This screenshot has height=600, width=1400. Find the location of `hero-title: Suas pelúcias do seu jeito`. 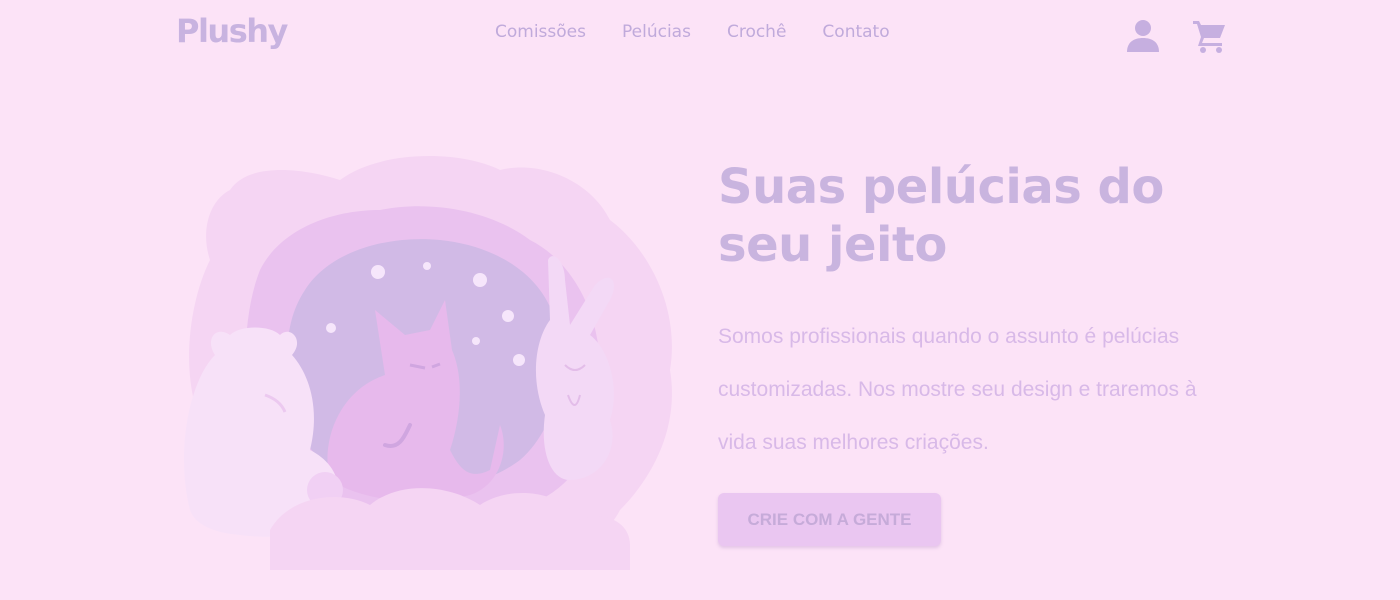

hero-title: Suas pelúcias do seu jeito is located at coordinates (941, 216).